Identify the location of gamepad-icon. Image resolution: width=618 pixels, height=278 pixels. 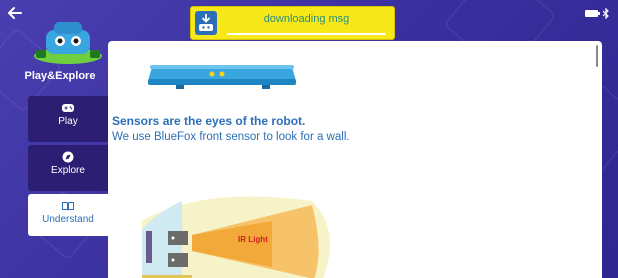
(68, 108).